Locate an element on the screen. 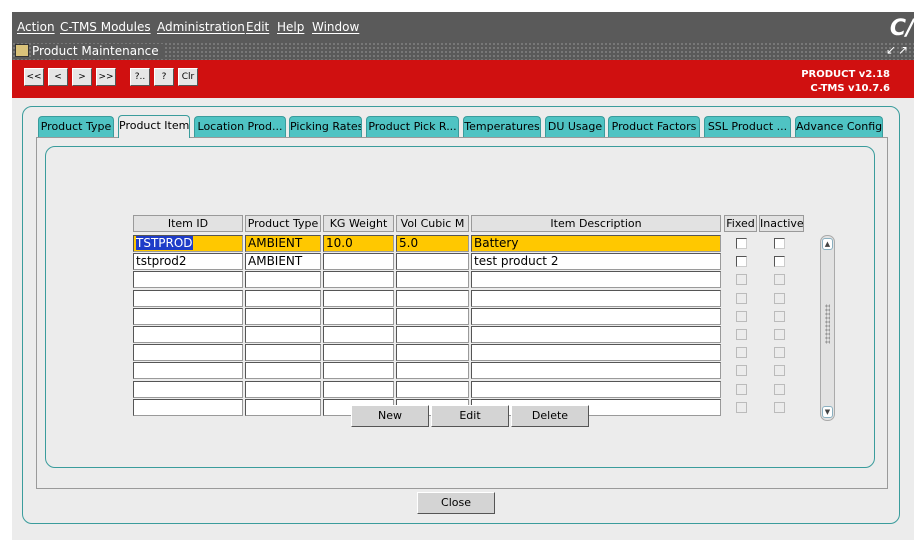  menu-ctms-modules: C-TMS Modules is located at coordinates (105, 27).